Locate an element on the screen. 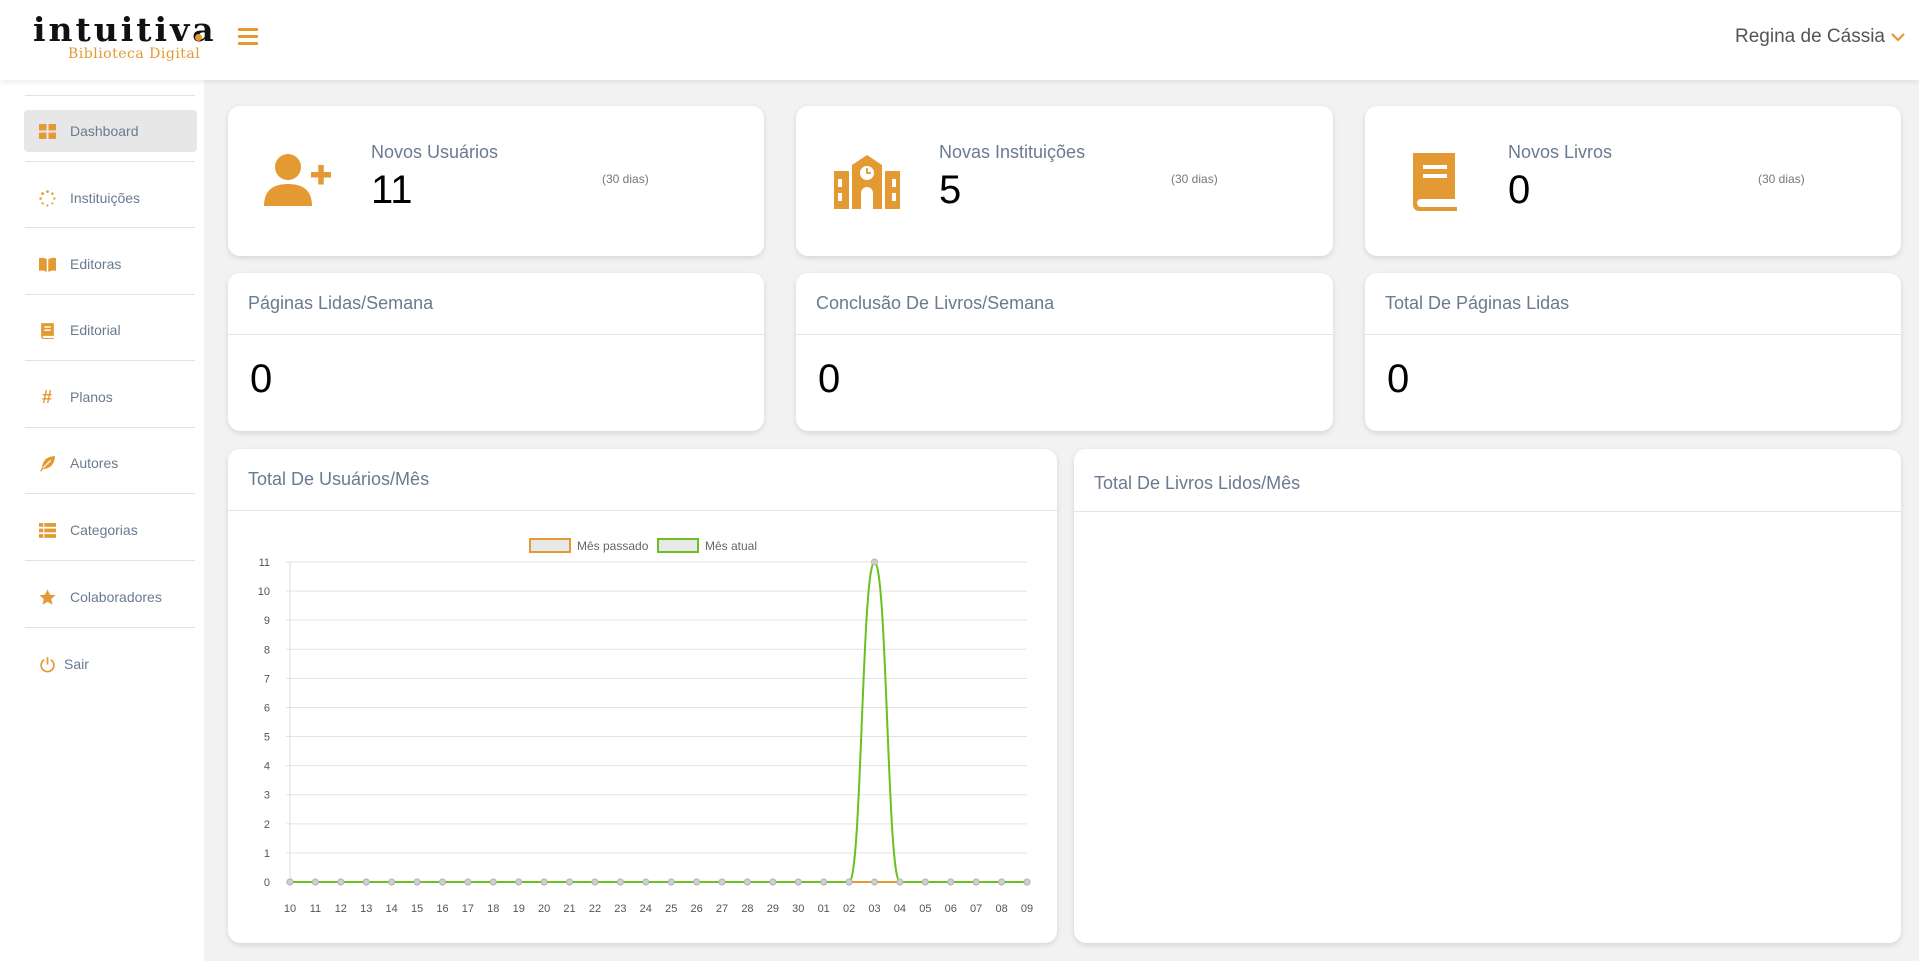 This screenshot has height=961, width=1919. x-tick-label: 09 is located at coordinates (1027, 909).